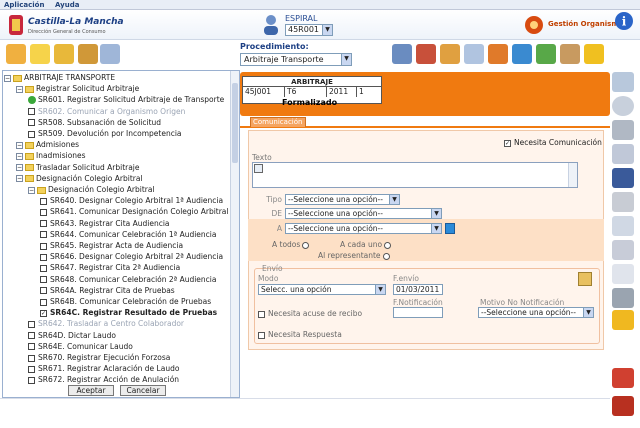 The width and height of the screenshot is (640, 428). What do you see at coordinates (235, 123) in the screenshot?
I see `scrollbar-thumb` at bounding box center [235, 123].